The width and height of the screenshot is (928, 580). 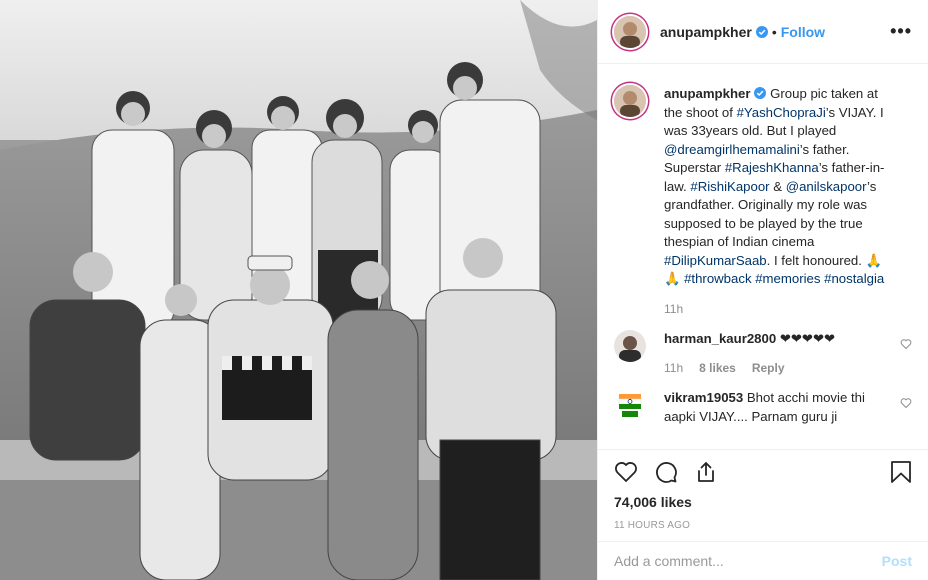 What do you see at coordinates (763, 525) in the screenshot?
I see `post-timestamp: 11 HOURS AGO` at bounding box center [763, 525].